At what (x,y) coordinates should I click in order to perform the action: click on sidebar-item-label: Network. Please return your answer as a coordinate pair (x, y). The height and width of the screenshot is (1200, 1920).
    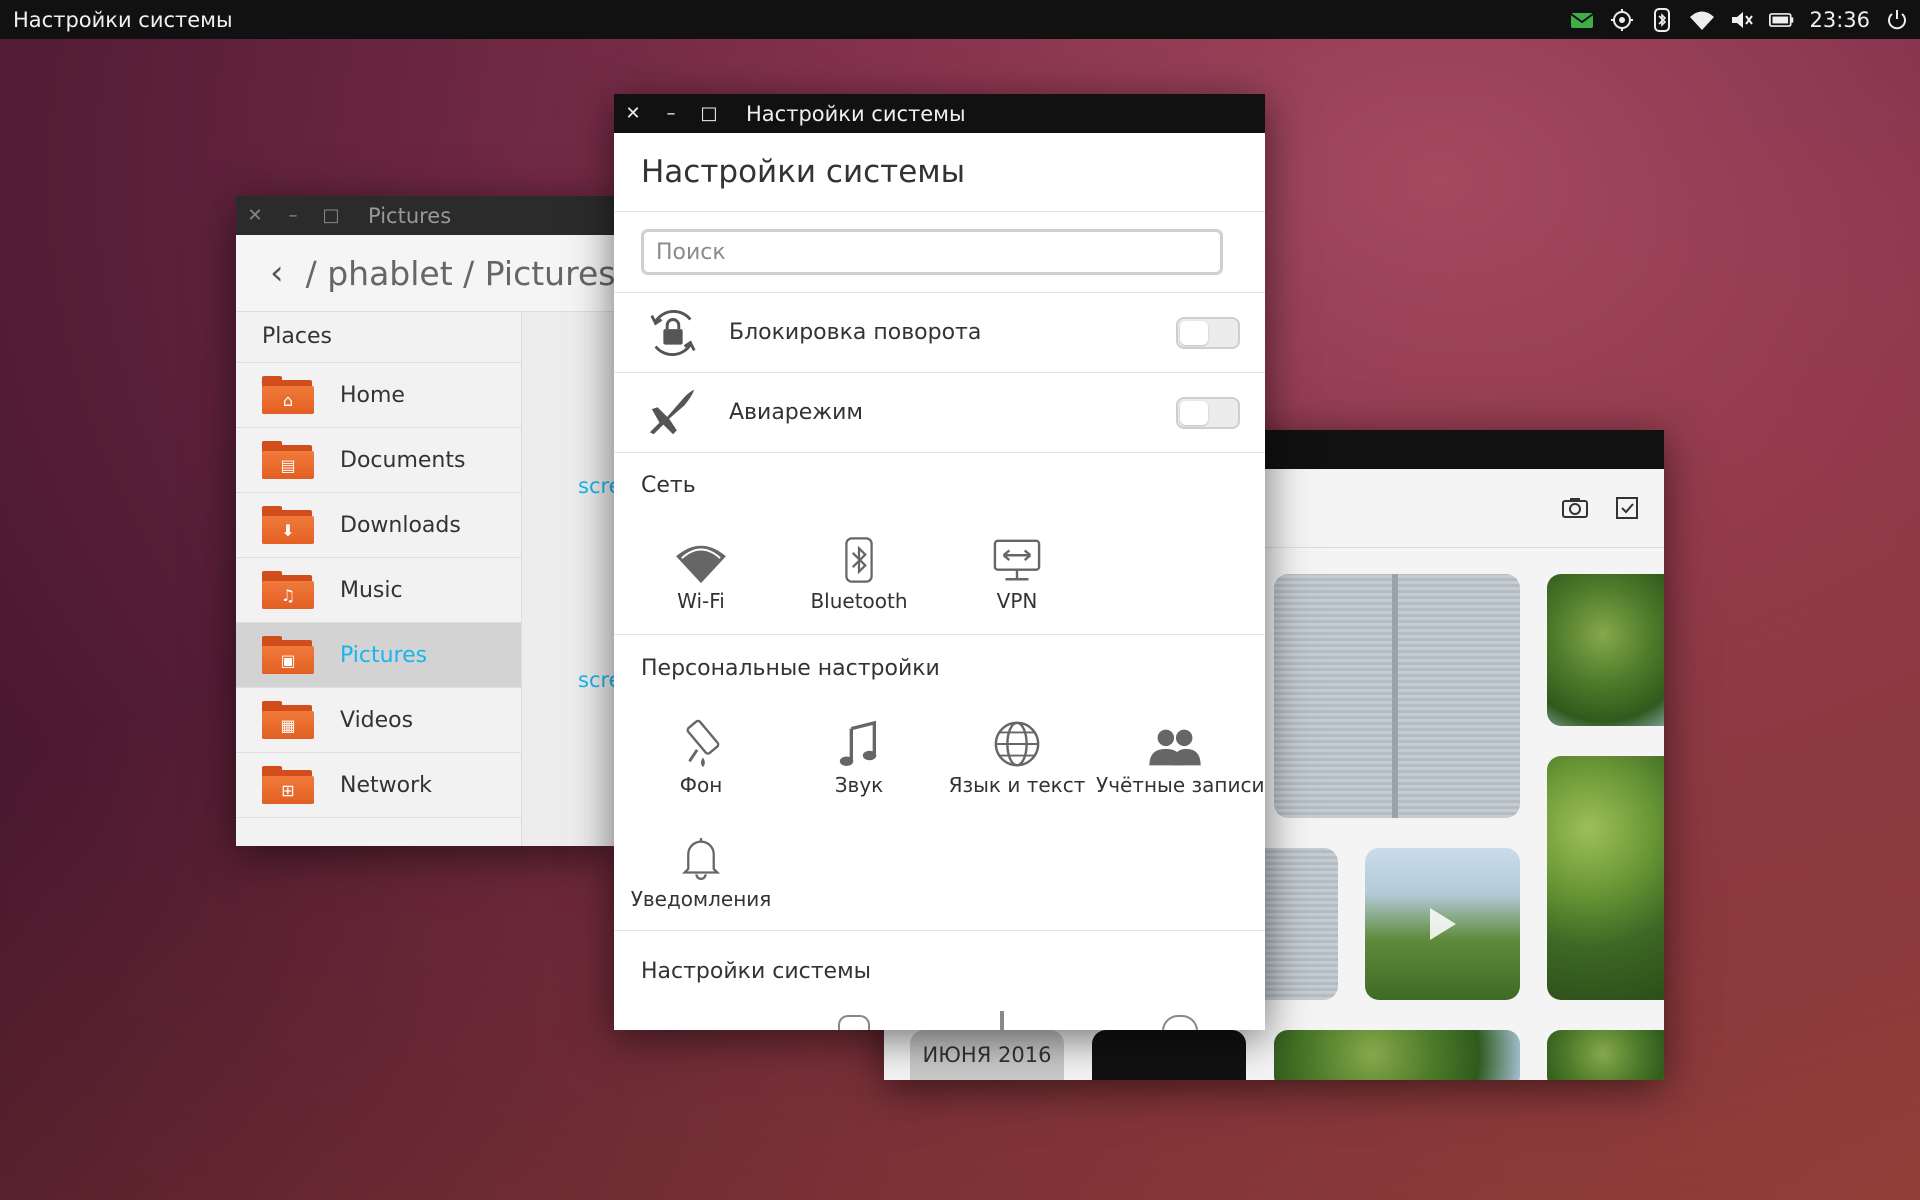
    Looking at the image, I should click on (386, 785).